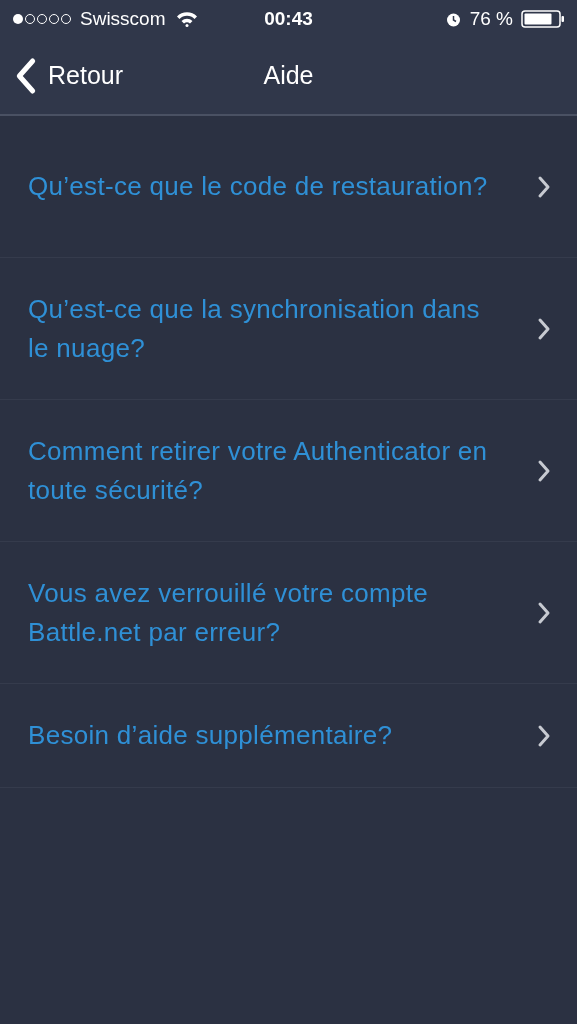 The width and height of the screenshot is (577, 1024). What do you see at coordinates (254, 328) in the screenshot?
I see `help-item-label: Qu’est-ce que la synchronisation dans le nuage?` at bounding box center [254, 328].